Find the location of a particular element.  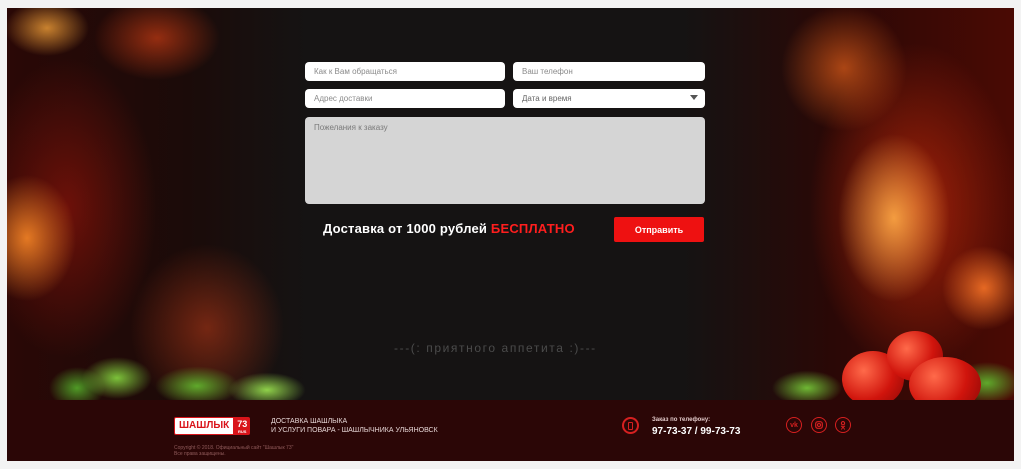

phone-input is located at coordinates (609, 71).